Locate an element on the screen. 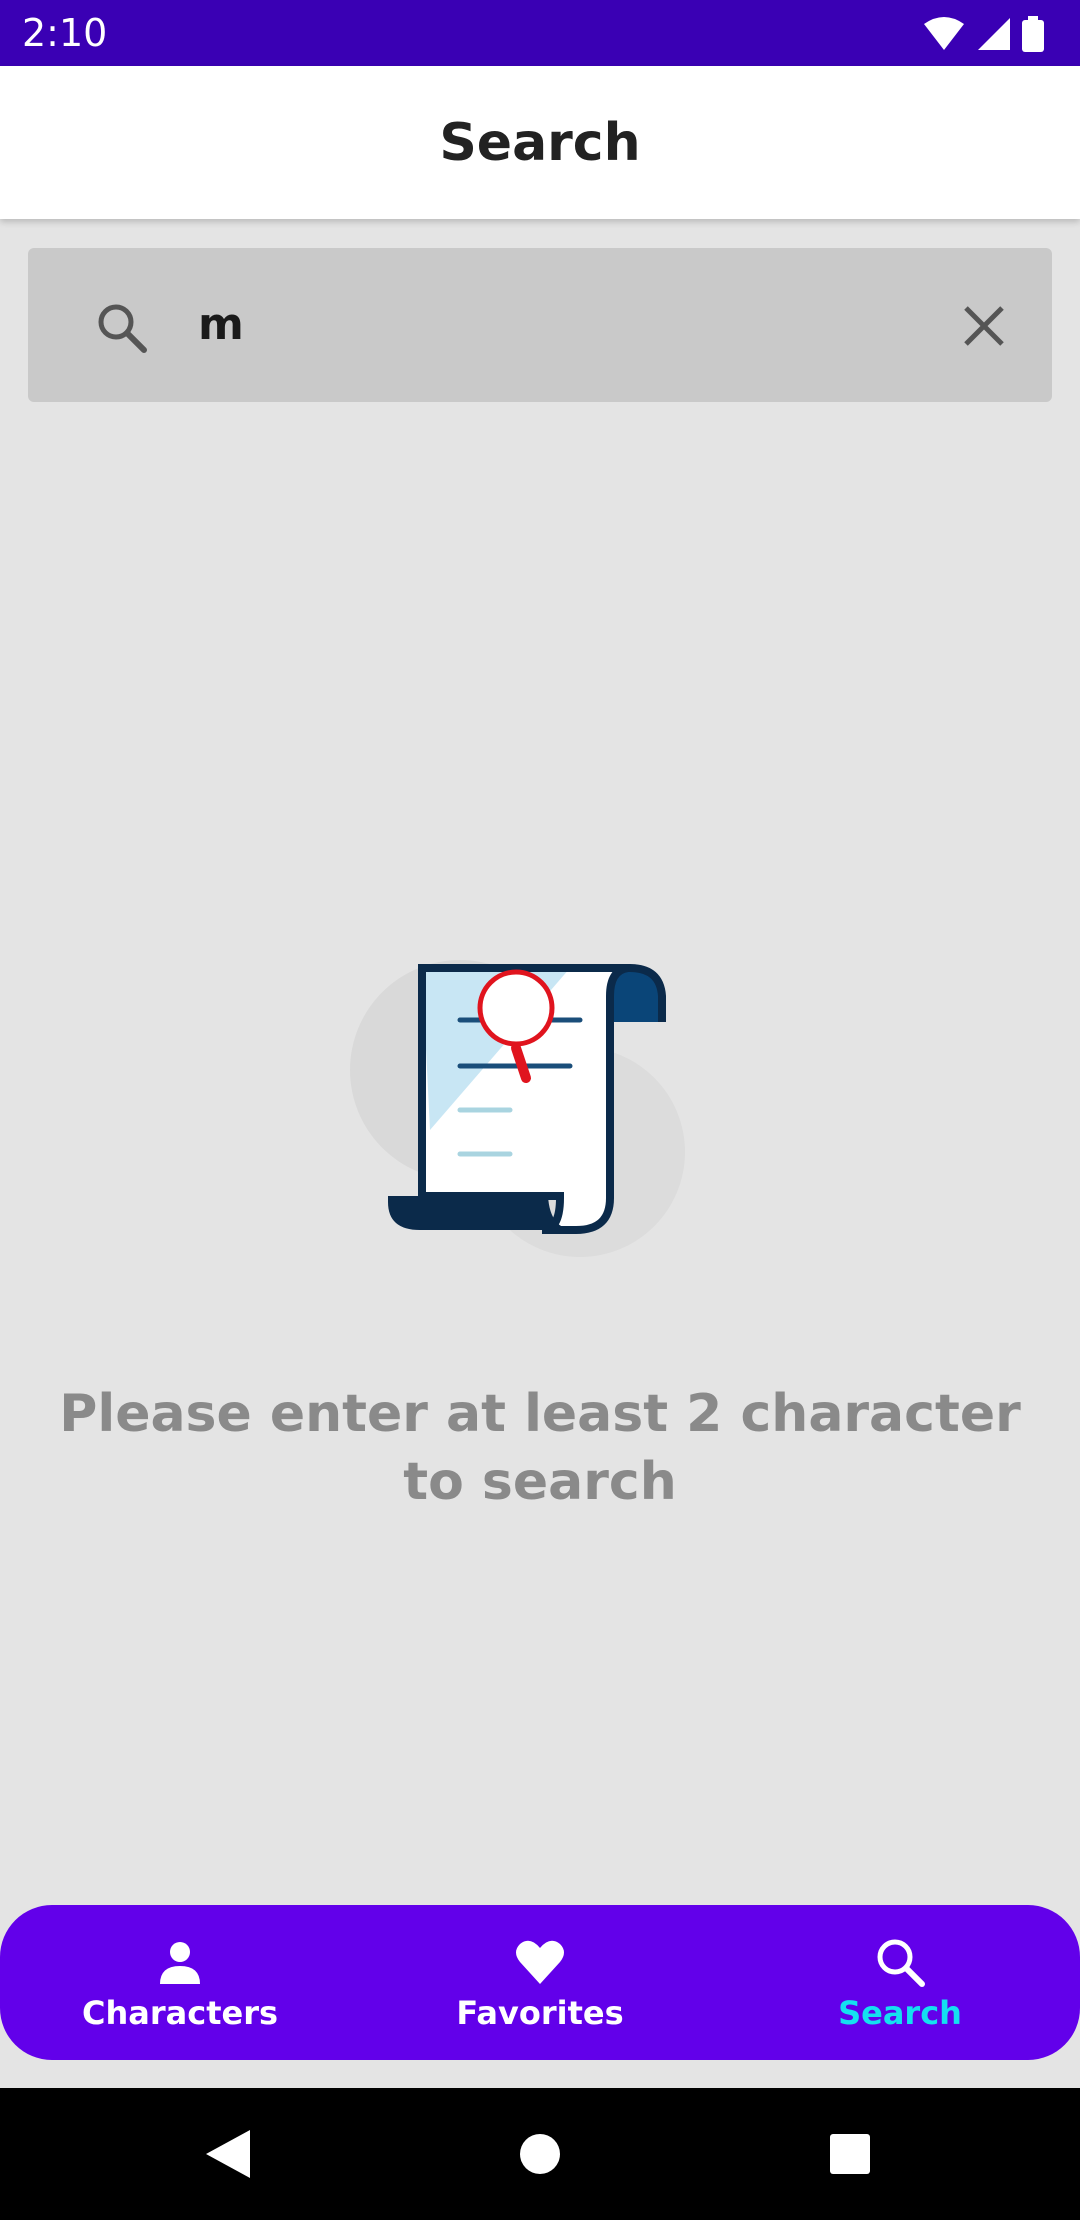 The width and height of the screenshot is (1080, 2220). search-input: m is located at coordinates (221, 325).